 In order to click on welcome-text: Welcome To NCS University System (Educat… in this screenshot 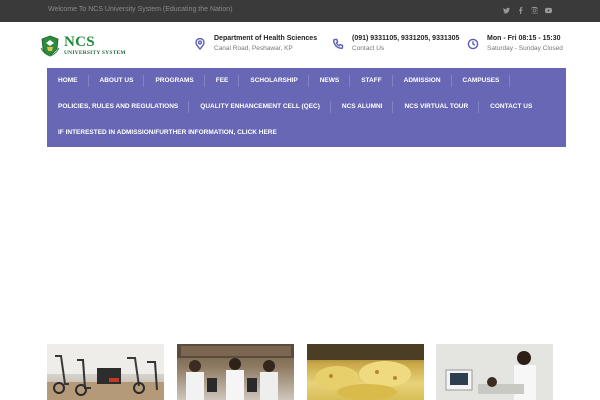, I will do `click(140, 9)`.